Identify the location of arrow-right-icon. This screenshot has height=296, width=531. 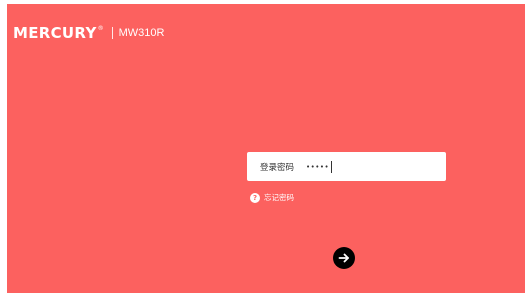
(343, 258).